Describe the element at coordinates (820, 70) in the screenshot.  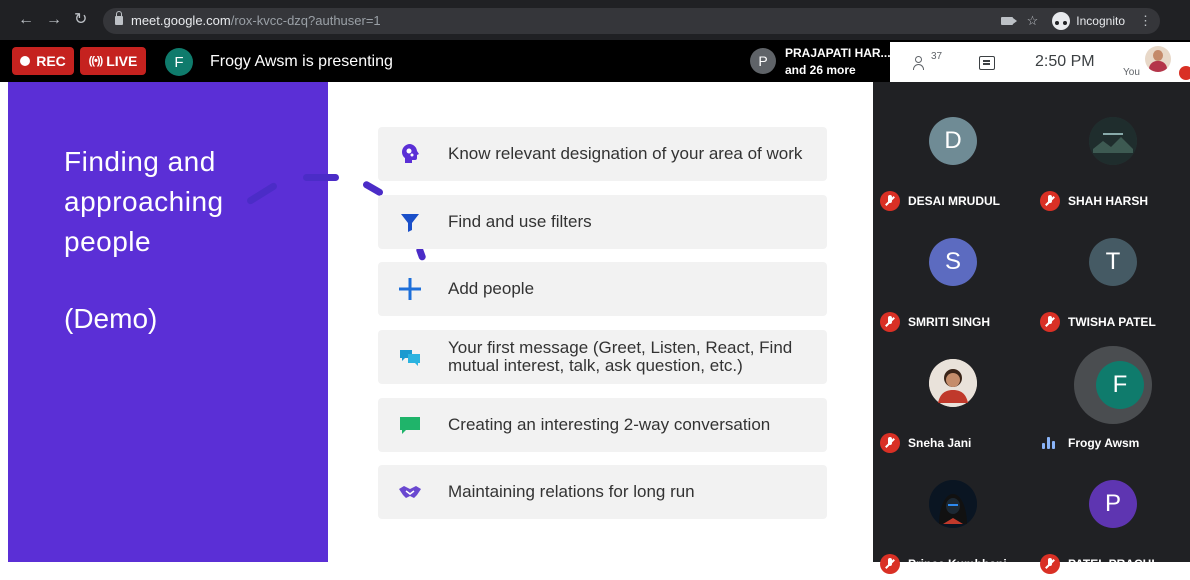
I see `participant-more: and 26 more` at that location.